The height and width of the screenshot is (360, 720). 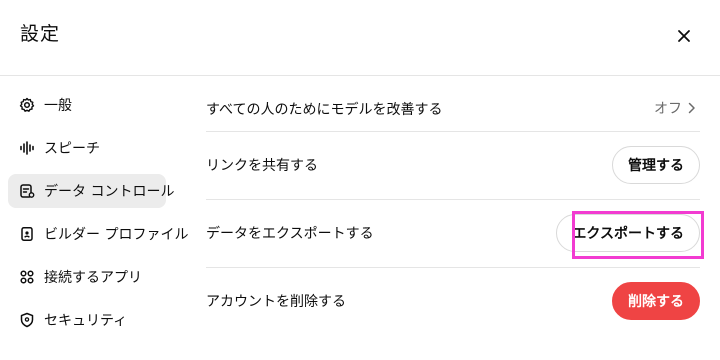 What do you see at coordinates (453, 302) in the screenshot?
I see `settings-row-delete-account: アカウントを削除する 削除する` at bounding box center [453, 302].